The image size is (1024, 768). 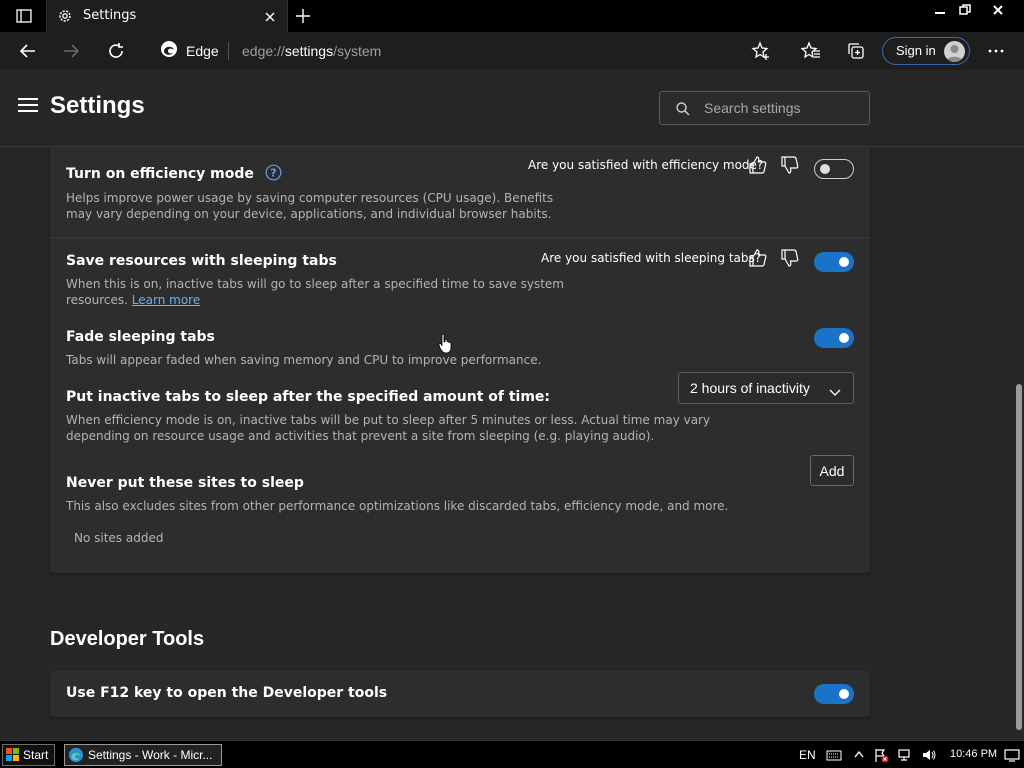 I want to click on scrollbar, so click(x=1019, y=444).